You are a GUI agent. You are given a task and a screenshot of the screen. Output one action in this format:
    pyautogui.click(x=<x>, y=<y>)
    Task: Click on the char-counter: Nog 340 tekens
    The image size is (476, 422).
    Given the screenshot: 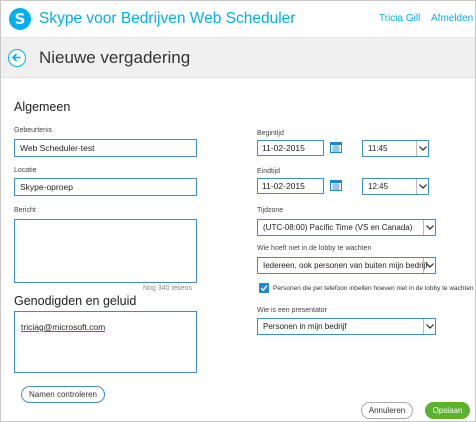 What is the action you would take?
    pyautogui.click(x=168, y=288)
    